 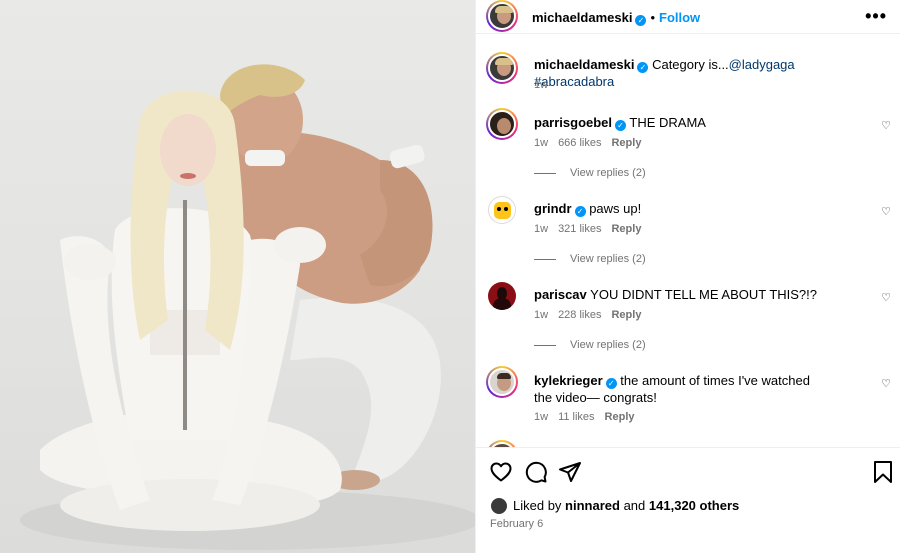 I want to click on follow-button: Follow, so click(x=679, y=17).